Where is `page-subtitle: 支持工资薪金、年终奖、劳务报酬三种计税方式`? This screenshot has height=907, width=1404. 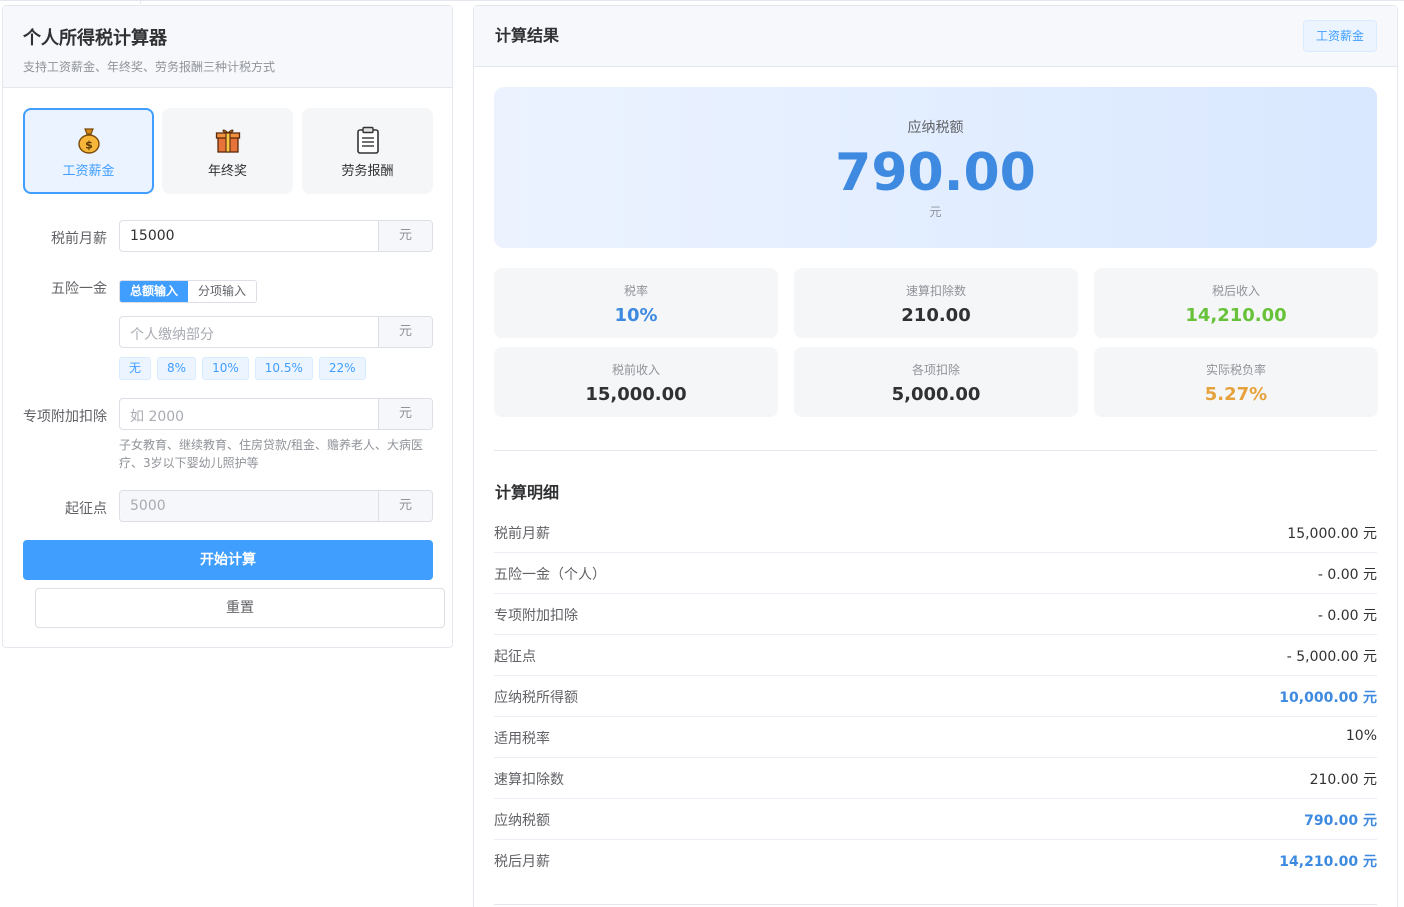
page-subtitle: 支持工资薪金、年终奖、劳务报酬三种计税方式 is located at coordinates (149, 67).